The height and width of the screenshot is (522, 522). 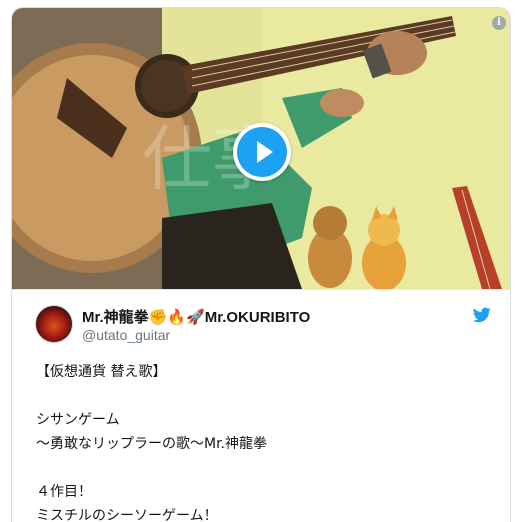 What do you see at coordinates (54, 324) in the screenshot?
I see `avatar` at bounding box center [54, 324].